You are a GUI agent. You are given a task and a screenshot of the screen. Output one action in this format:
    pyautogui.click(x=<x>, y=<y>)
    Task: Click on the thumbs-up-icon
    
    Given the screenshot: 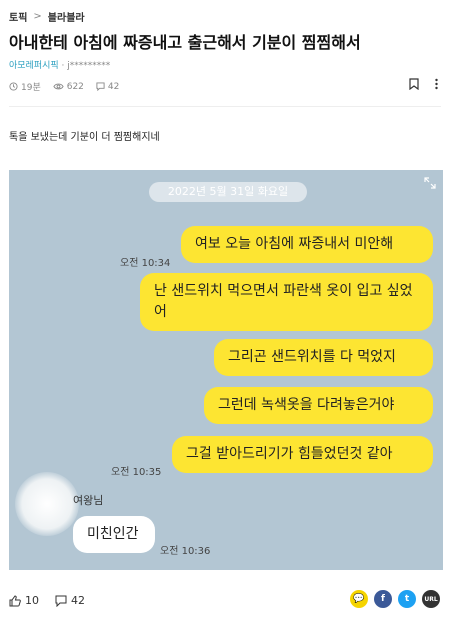 What is the action you would take?
    pyautogui.click(x=15, y=600)
    